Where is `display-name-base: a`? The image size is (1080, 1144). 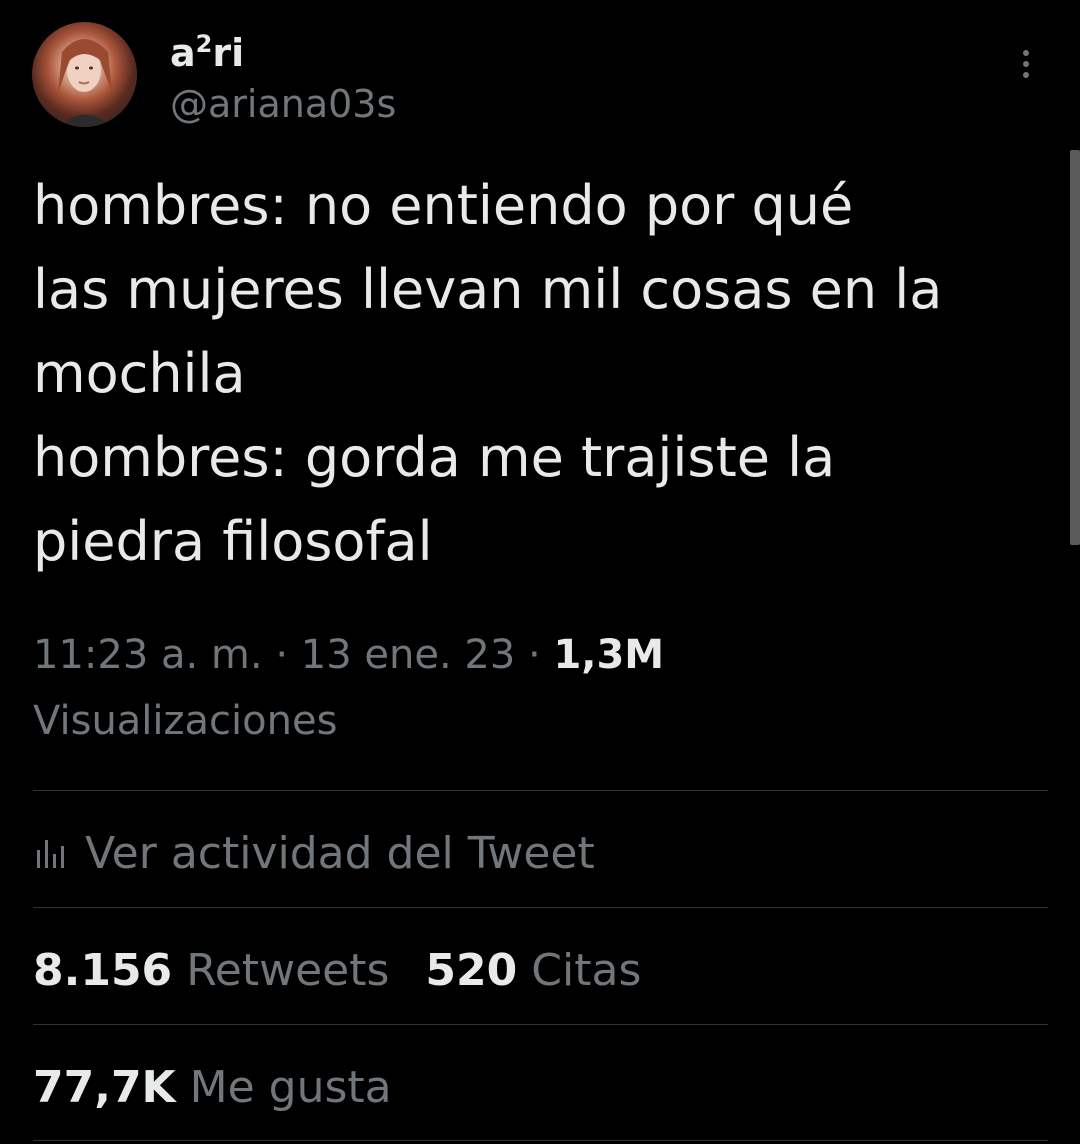 display-name-base: a is located at coordinates (183, 53).